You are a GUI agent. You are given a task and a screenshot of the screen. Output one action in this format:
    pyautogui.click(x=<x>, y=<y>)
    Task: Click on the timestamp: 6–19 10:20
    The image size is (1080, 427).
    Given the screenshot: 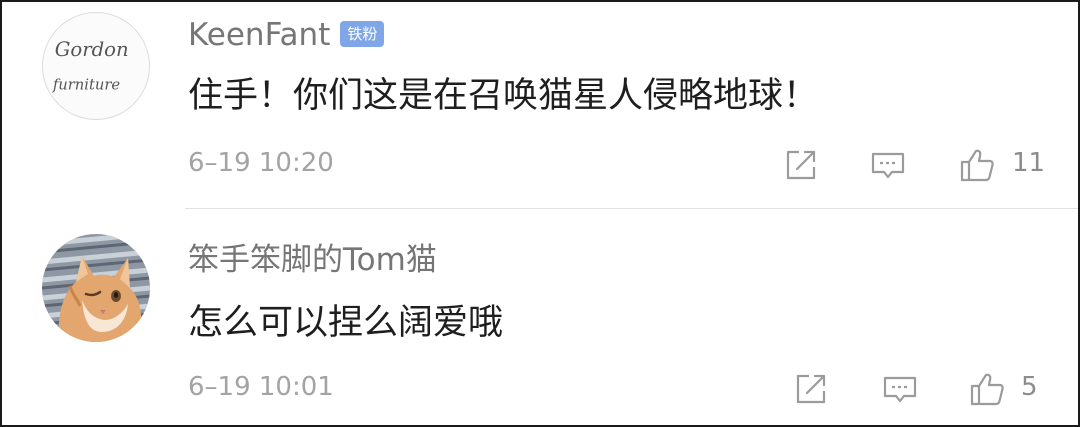 What is the action you would take?
    pyautogui.click(x=261, y=163)
    